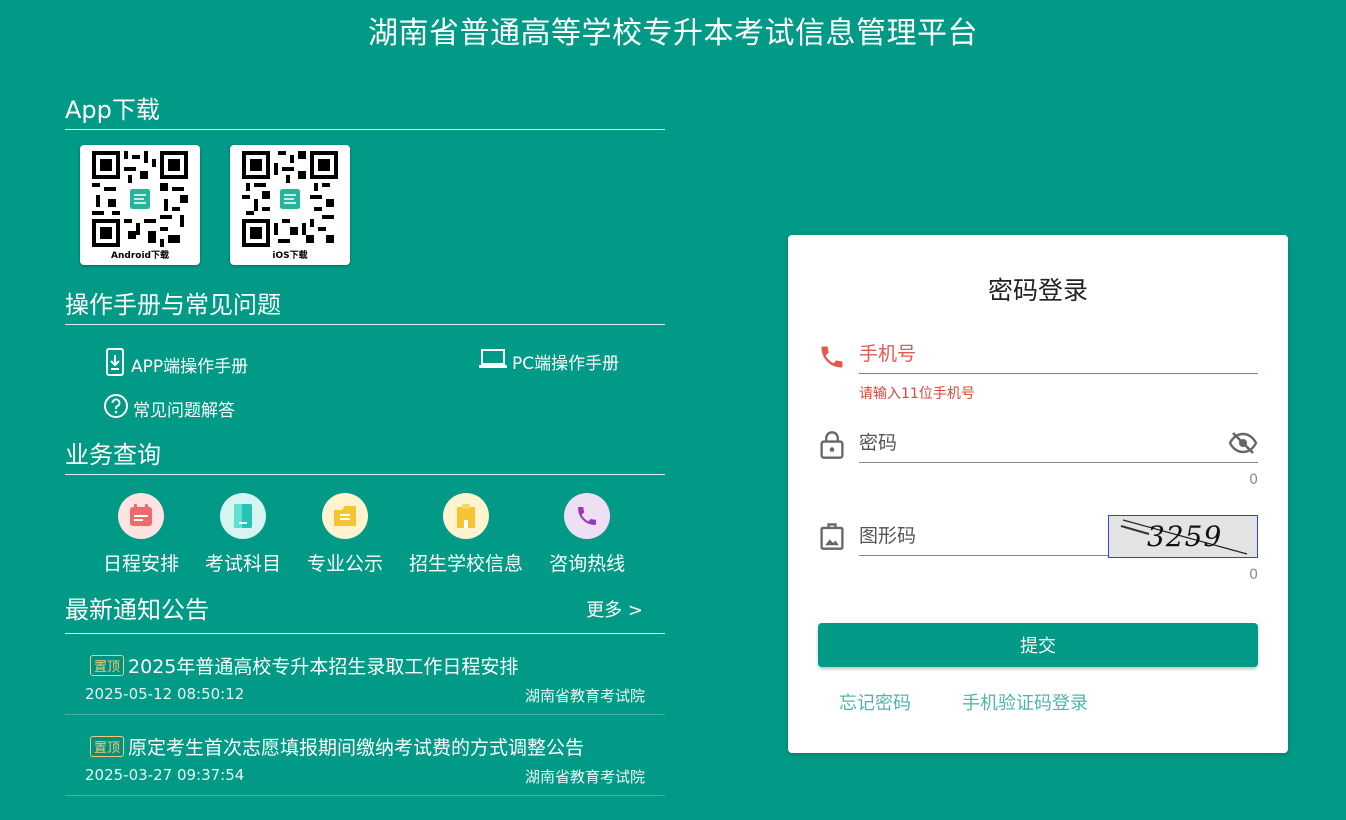 This screenshot has height=820, width=1346. I want to click on manual-links: APP端操作手册 PC端操作手册 常见问题解答, so click(365, 375).